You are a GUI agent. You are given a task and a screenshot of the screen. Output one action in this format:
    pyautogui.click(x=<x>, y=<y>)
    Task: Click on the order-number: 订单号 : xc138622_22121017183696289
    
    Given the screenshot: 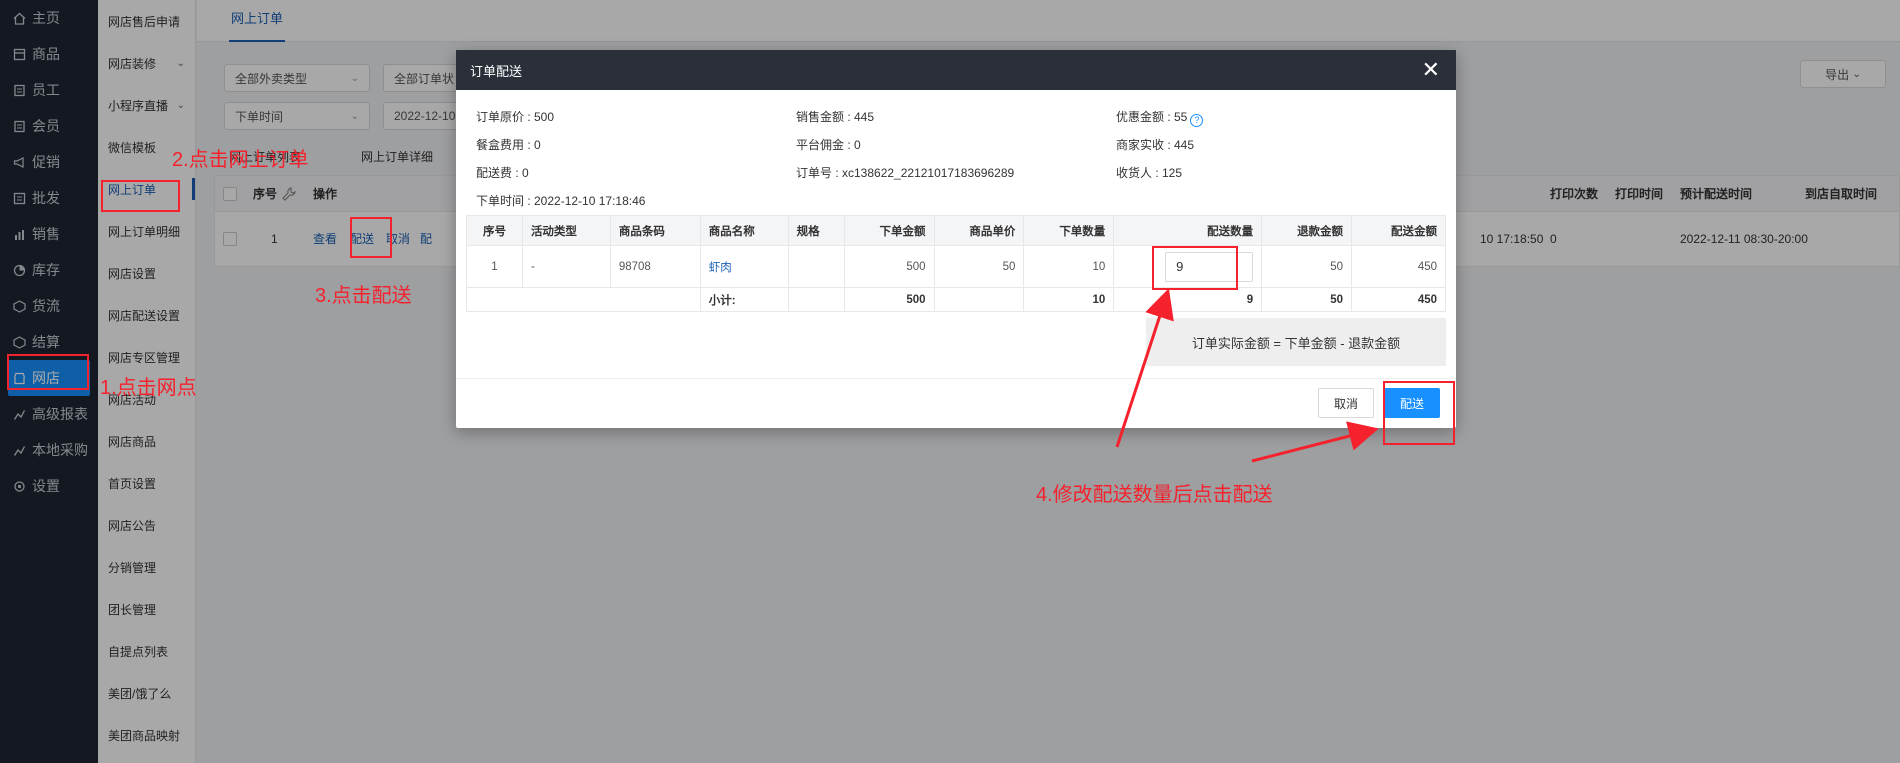 What is the action you would take?
    pyautogui.click(x=905, y=173)
    